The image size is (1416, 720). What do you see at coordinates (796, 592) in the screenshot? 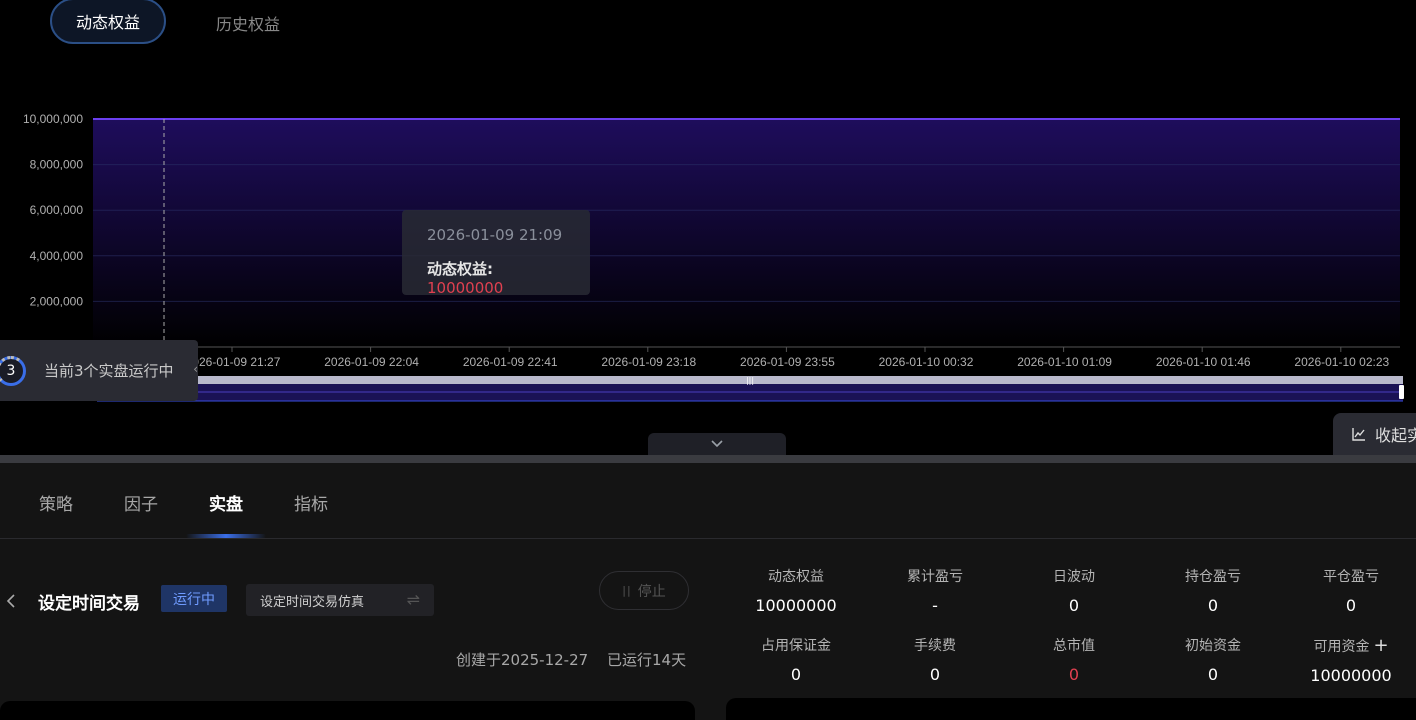
I see `stat-dynamic-equity: 动态权益 10000000` at bounding box center [796, 592].